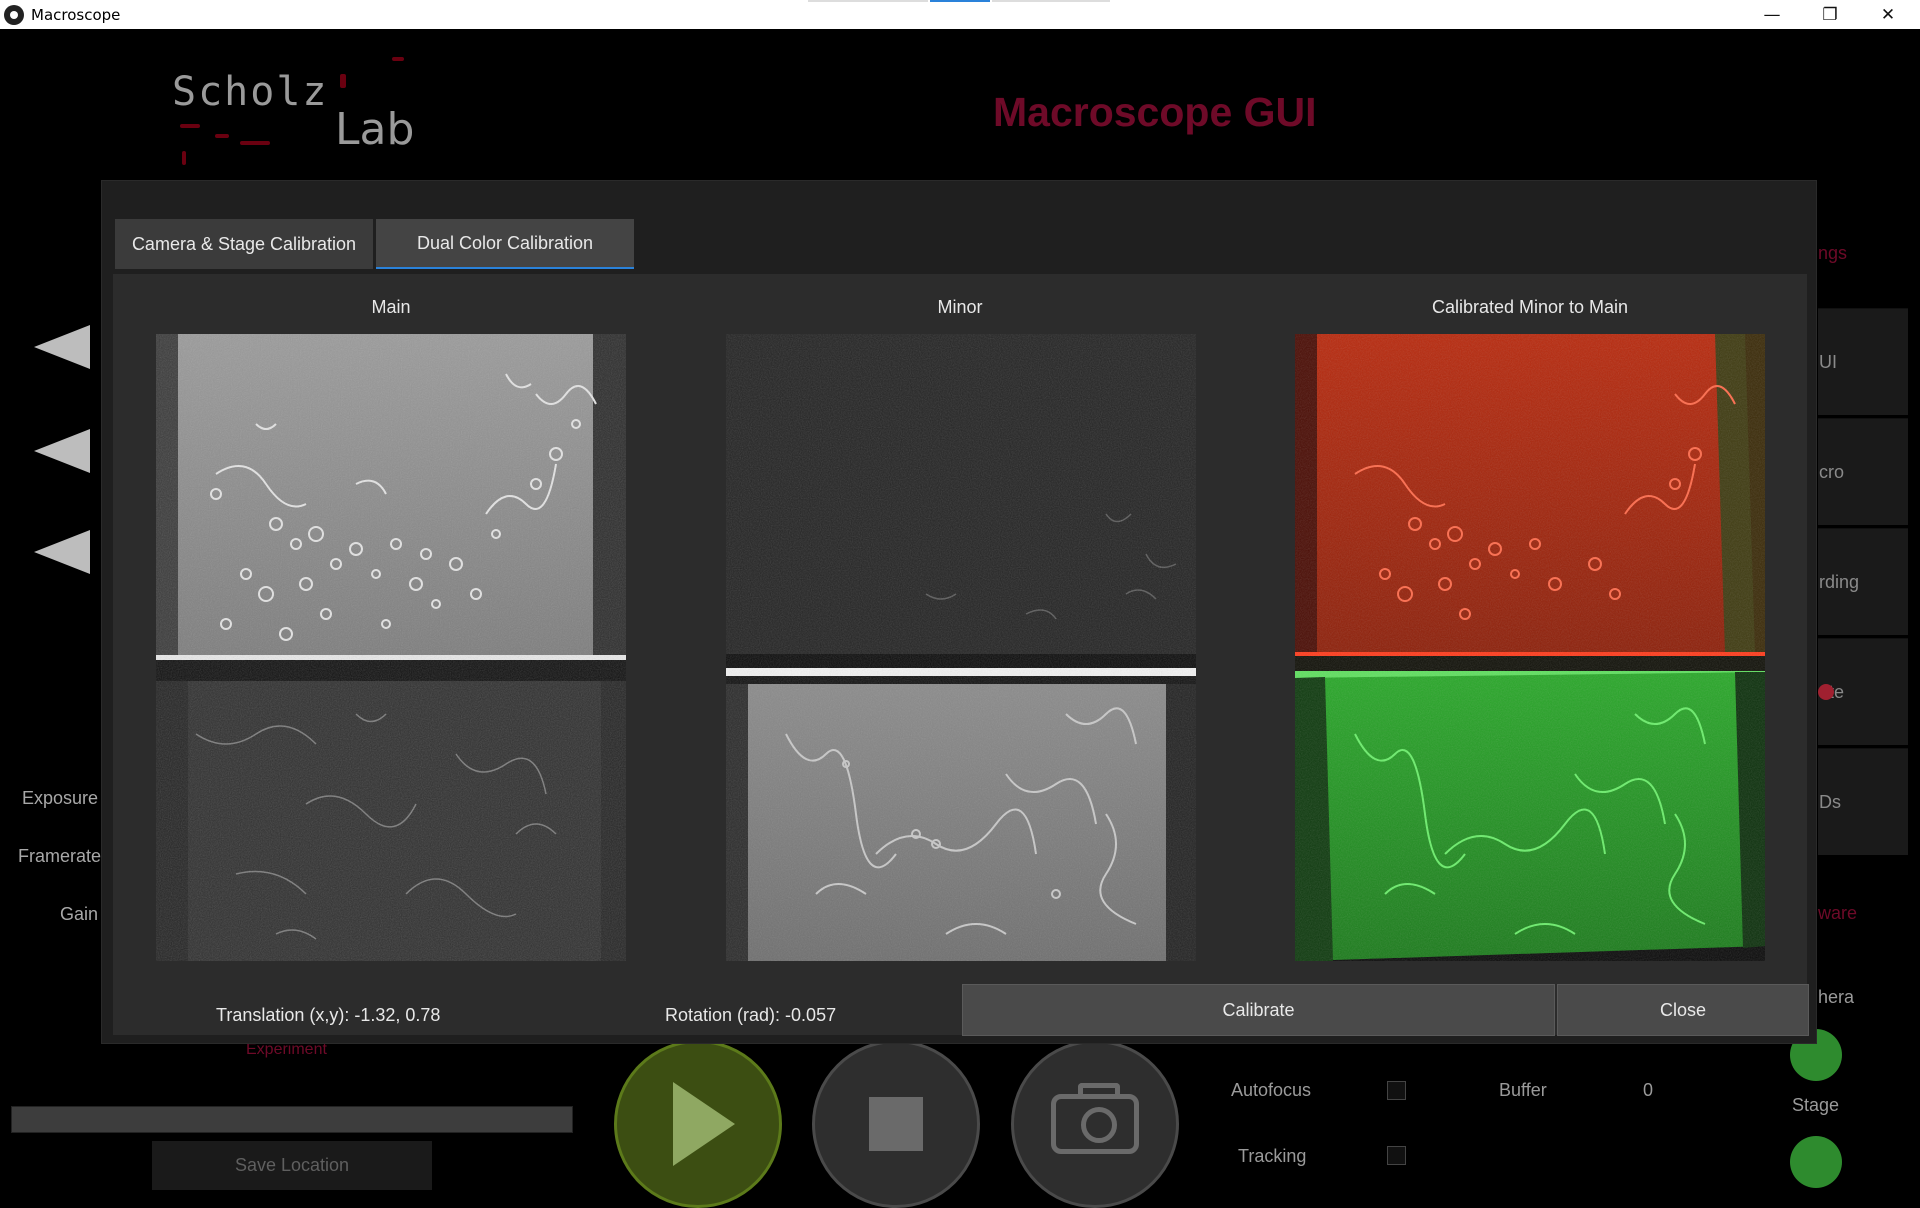 The width and height of the screenshot is (1920, 1208). I want to click on overlay-image-svg, so click(1530, 647).